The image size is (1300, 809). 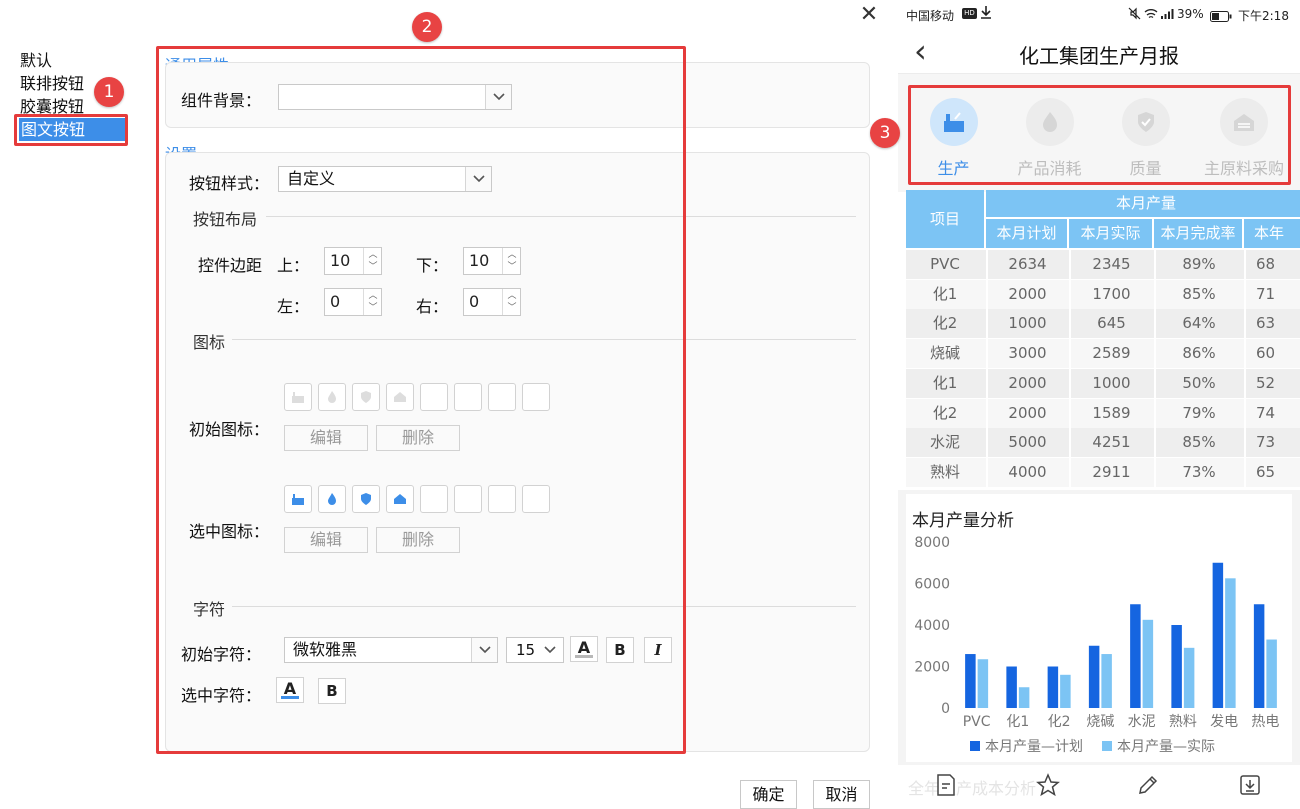 What do you see at coordinates (946, 787) in the screenshot?
I see `report-icon` at bounding box center [946, 787].